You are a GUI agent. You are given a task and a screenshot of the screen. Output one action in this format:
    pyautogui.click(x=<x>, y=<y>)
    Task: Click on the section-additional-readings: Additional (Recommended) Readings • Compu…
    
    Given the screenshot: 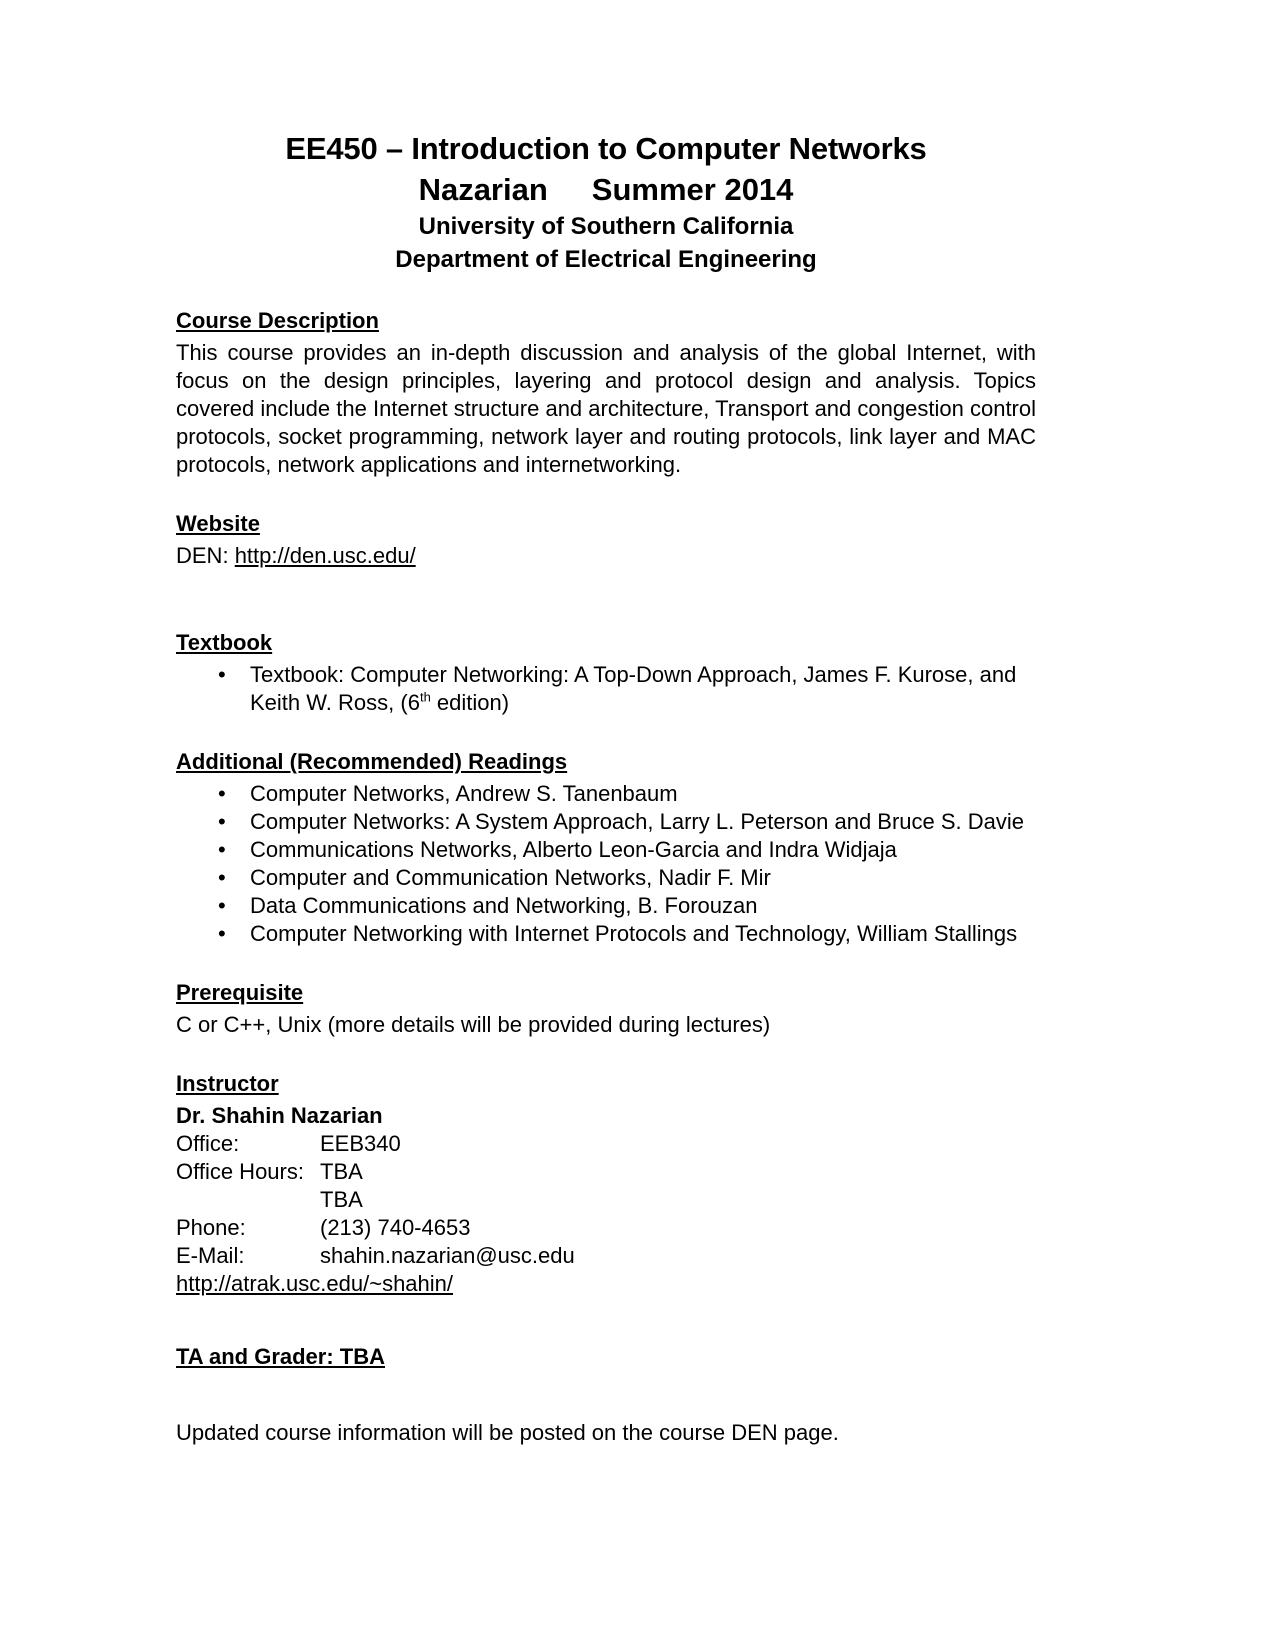 What is the action you would take?
    pyautogui.click(x=606, y=847)
    